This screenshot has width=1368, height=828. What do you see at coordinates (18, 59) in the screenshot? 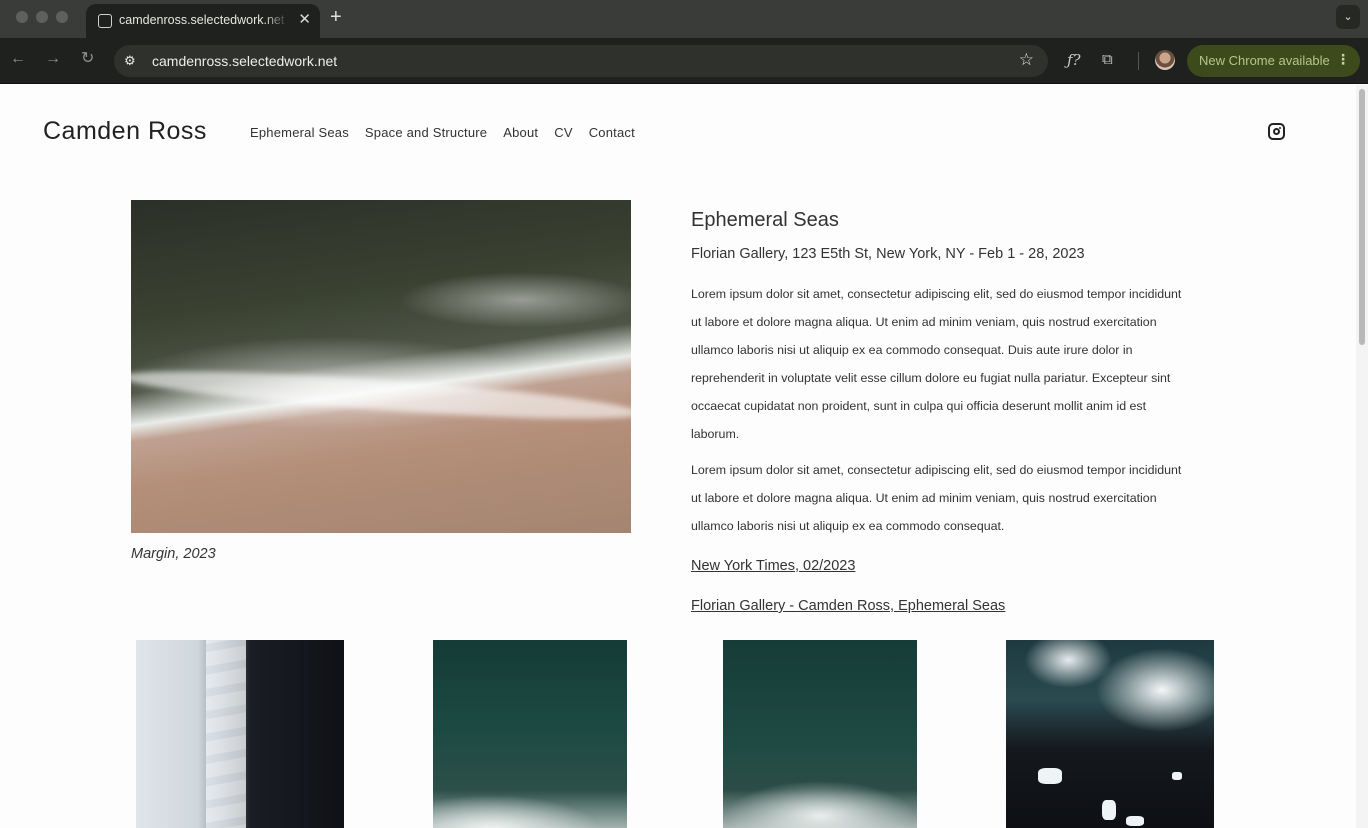
I see `back-icon: ←` at bounding box center [18, 59].